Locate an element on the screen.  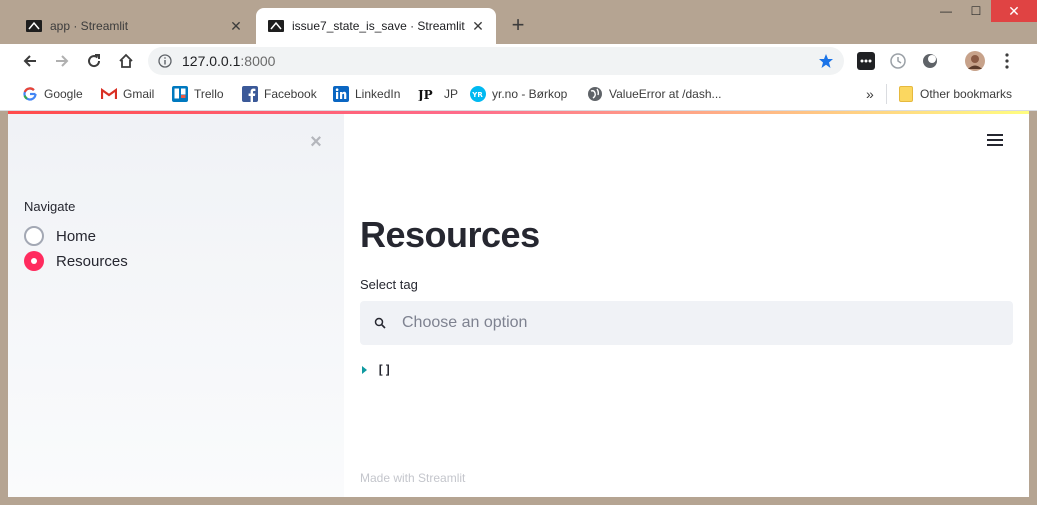
url-host: 127.0.0.1 is located at coordinates (211, 61).